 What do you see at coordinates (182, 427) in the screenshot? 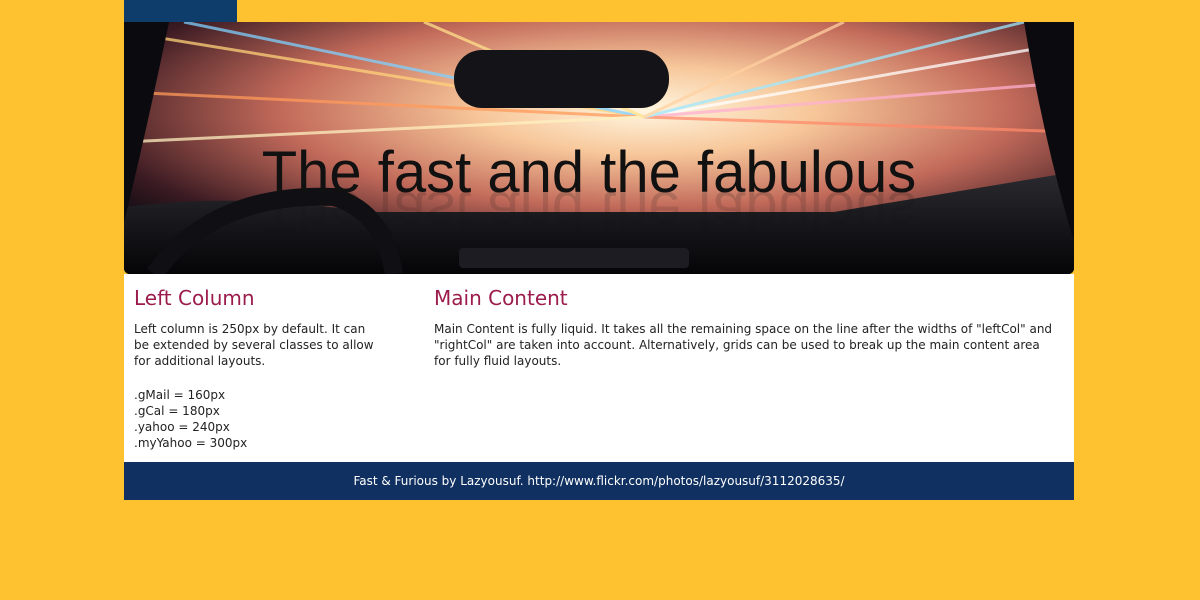
I see `layout-class-yahoo: .yahoo = 240px` at bounding box center [182, 427].